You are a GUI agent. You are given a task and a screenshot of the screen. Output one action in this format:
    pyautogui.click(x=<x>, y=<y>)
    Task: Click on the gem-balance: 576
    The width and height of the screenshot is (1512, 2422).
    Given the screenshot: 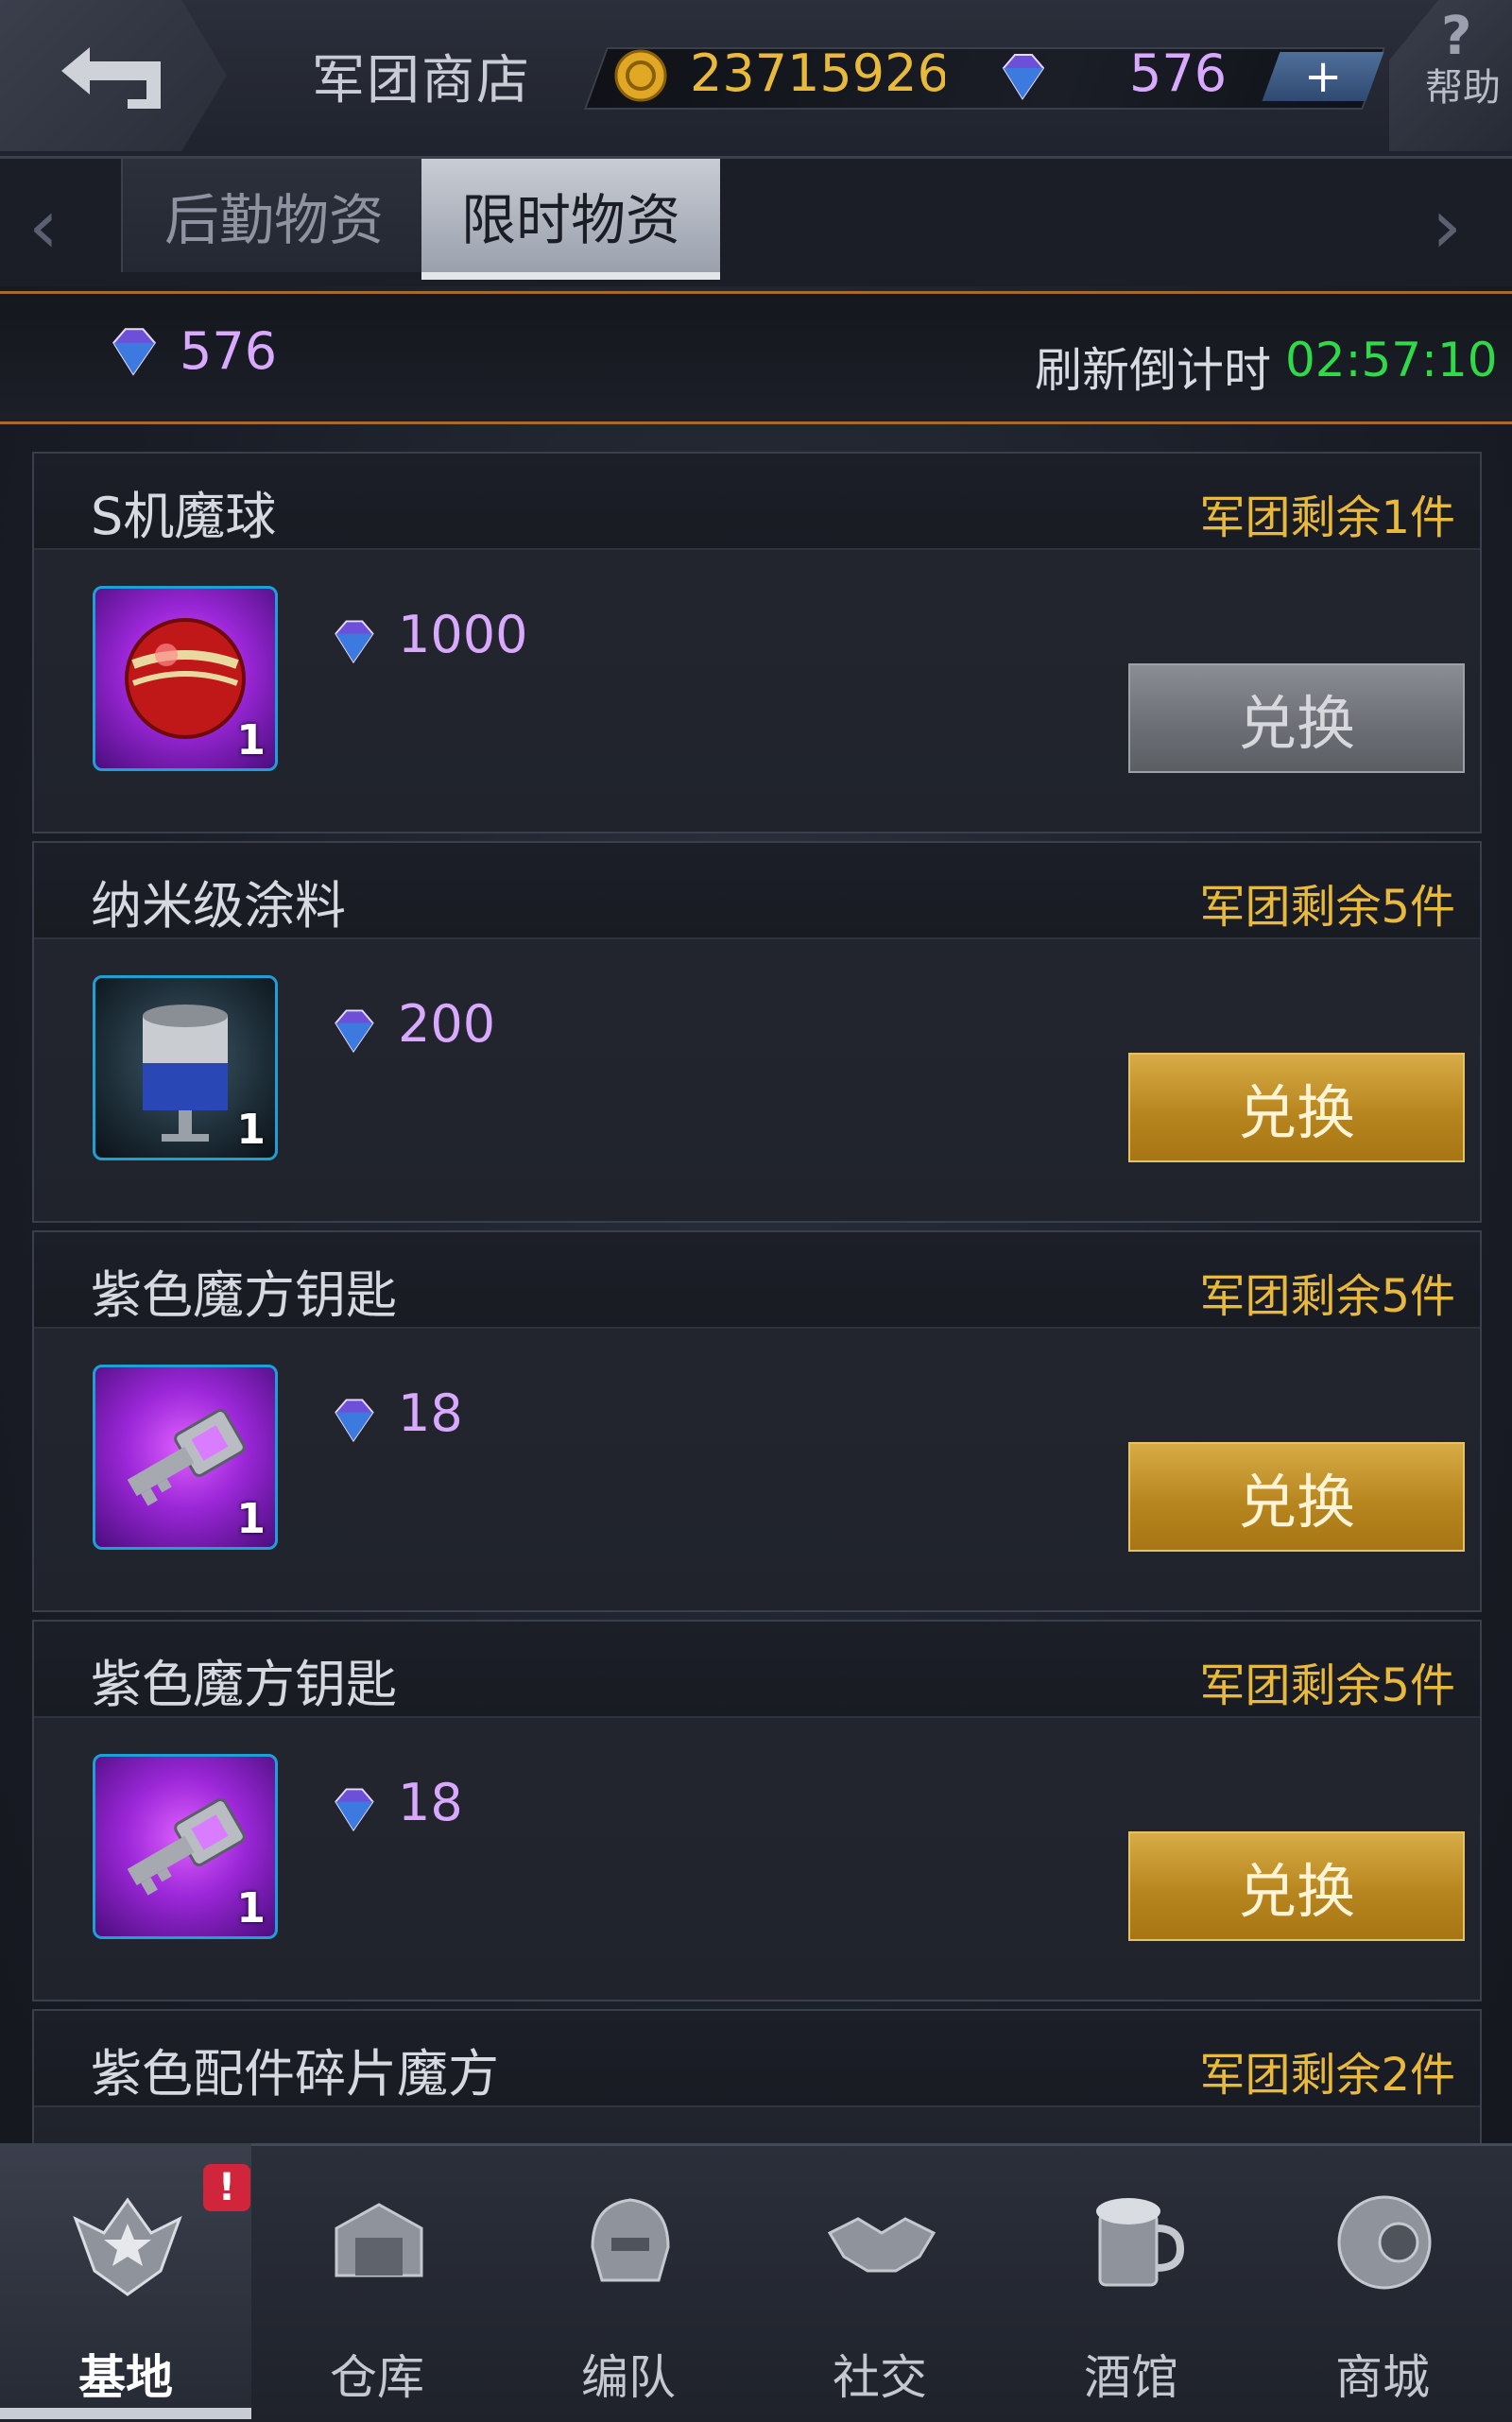 What is the action you would take?
    pyautogui.click(x=229, y=351)
    